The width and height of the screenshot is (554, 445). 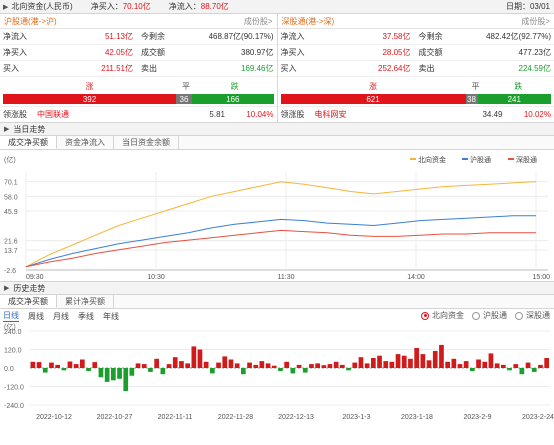 I want to click on period-selector: 日线 周线 月线 季线 年线 北向资金 沪股通 深股通, so click(x=277, y=316).